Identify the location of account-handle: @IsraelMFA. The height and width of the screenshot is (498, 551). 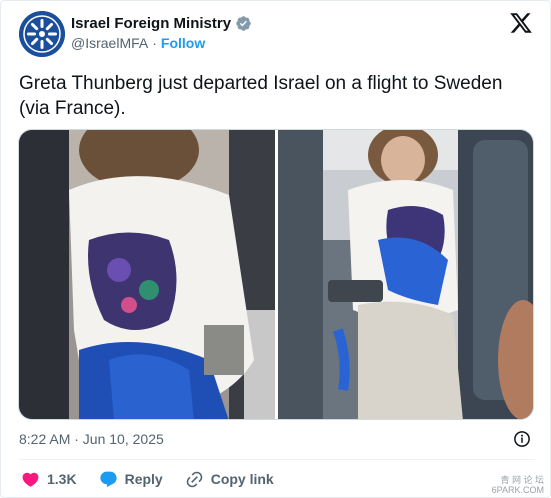
(109, 43).